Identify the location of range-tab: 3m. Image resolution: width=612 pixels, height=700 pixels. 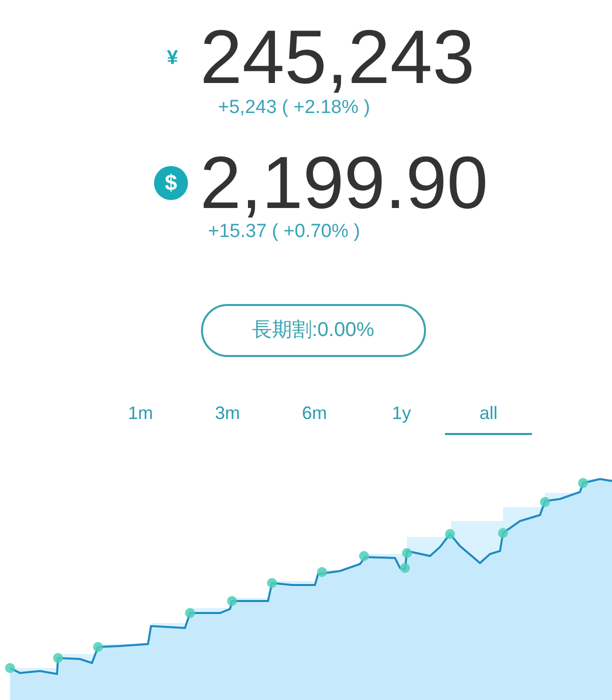
(227, 415).